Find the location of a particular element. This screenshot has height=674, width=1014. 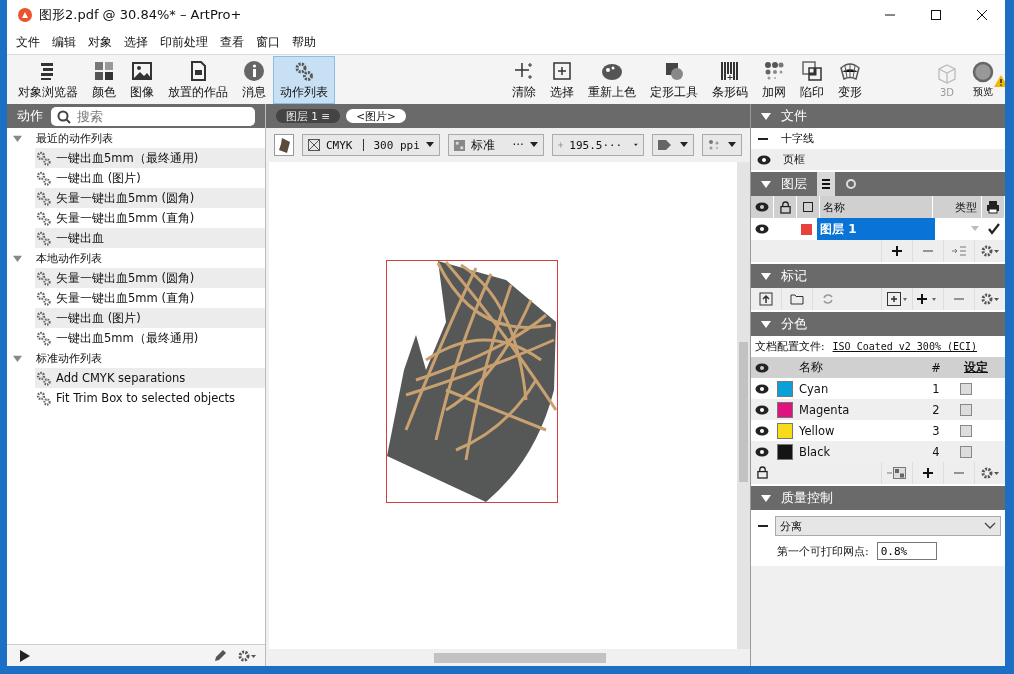

menu-item: 选择 is located at coordinates (136, 42).